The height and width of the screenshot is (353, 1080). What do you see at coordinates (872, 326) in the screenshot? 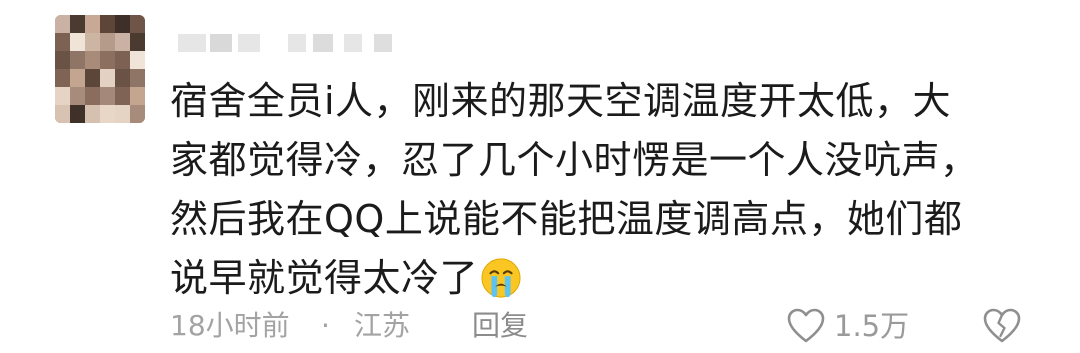
I see `like-count: 1.5万` at bounding box center [872, 326].